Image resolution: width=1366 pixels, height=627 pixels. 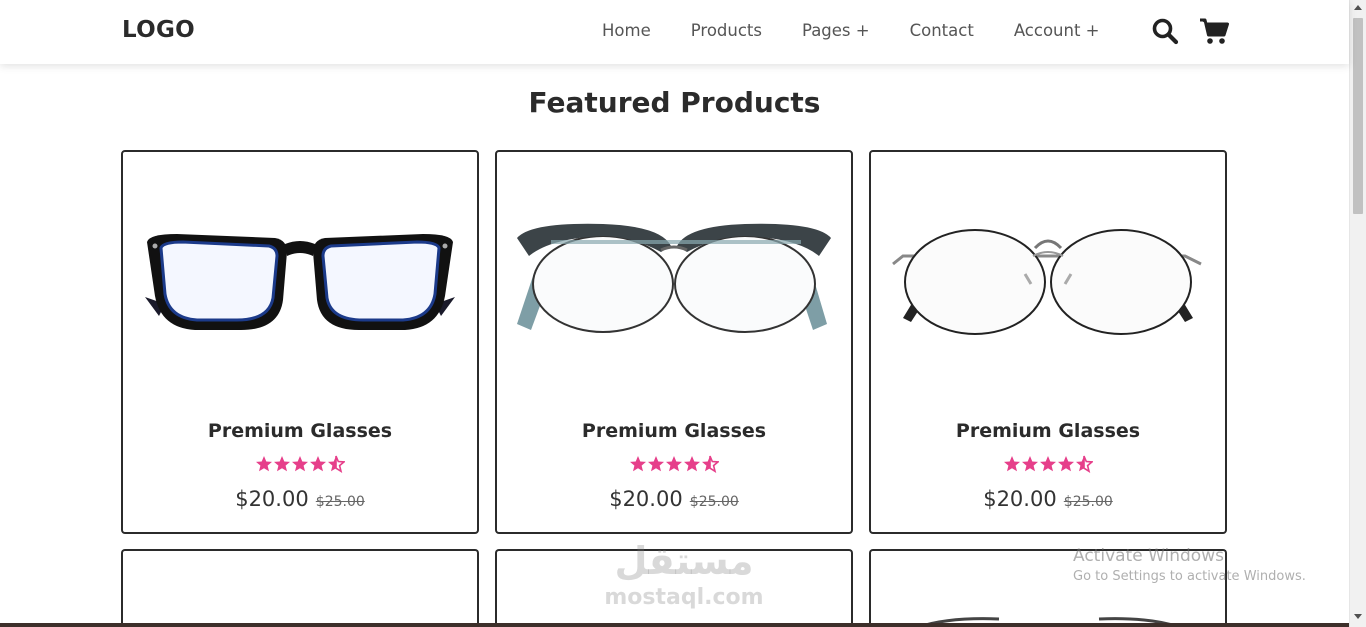 I want to click on nav-icons, so click(x=1190, y=31).